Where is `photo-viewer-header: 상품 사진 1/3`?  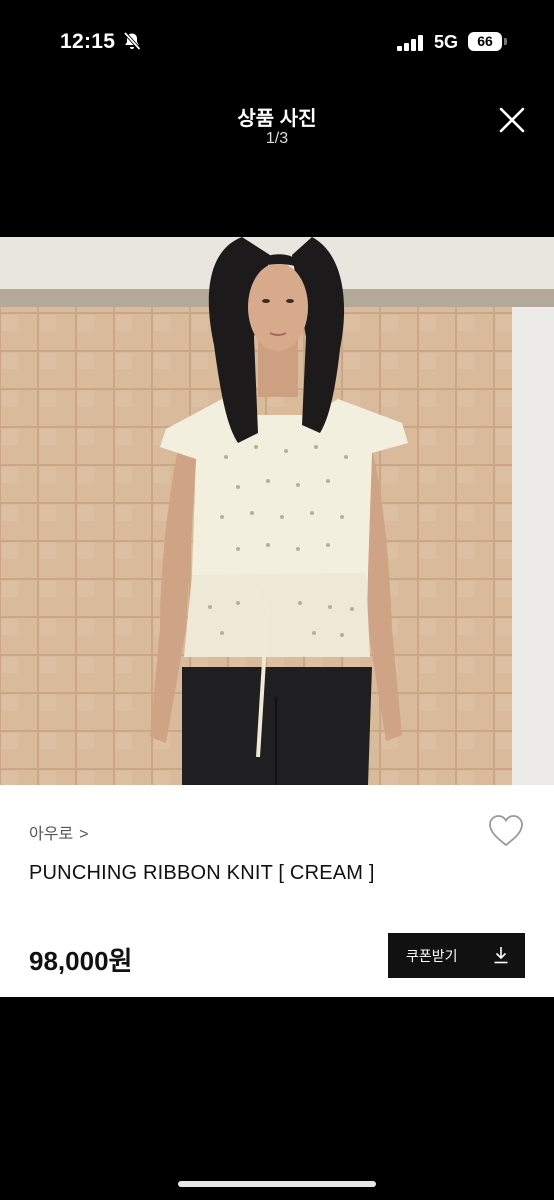 photo-viewer-header: 상품 사진 1/3 is located at coordinates (277, 125).